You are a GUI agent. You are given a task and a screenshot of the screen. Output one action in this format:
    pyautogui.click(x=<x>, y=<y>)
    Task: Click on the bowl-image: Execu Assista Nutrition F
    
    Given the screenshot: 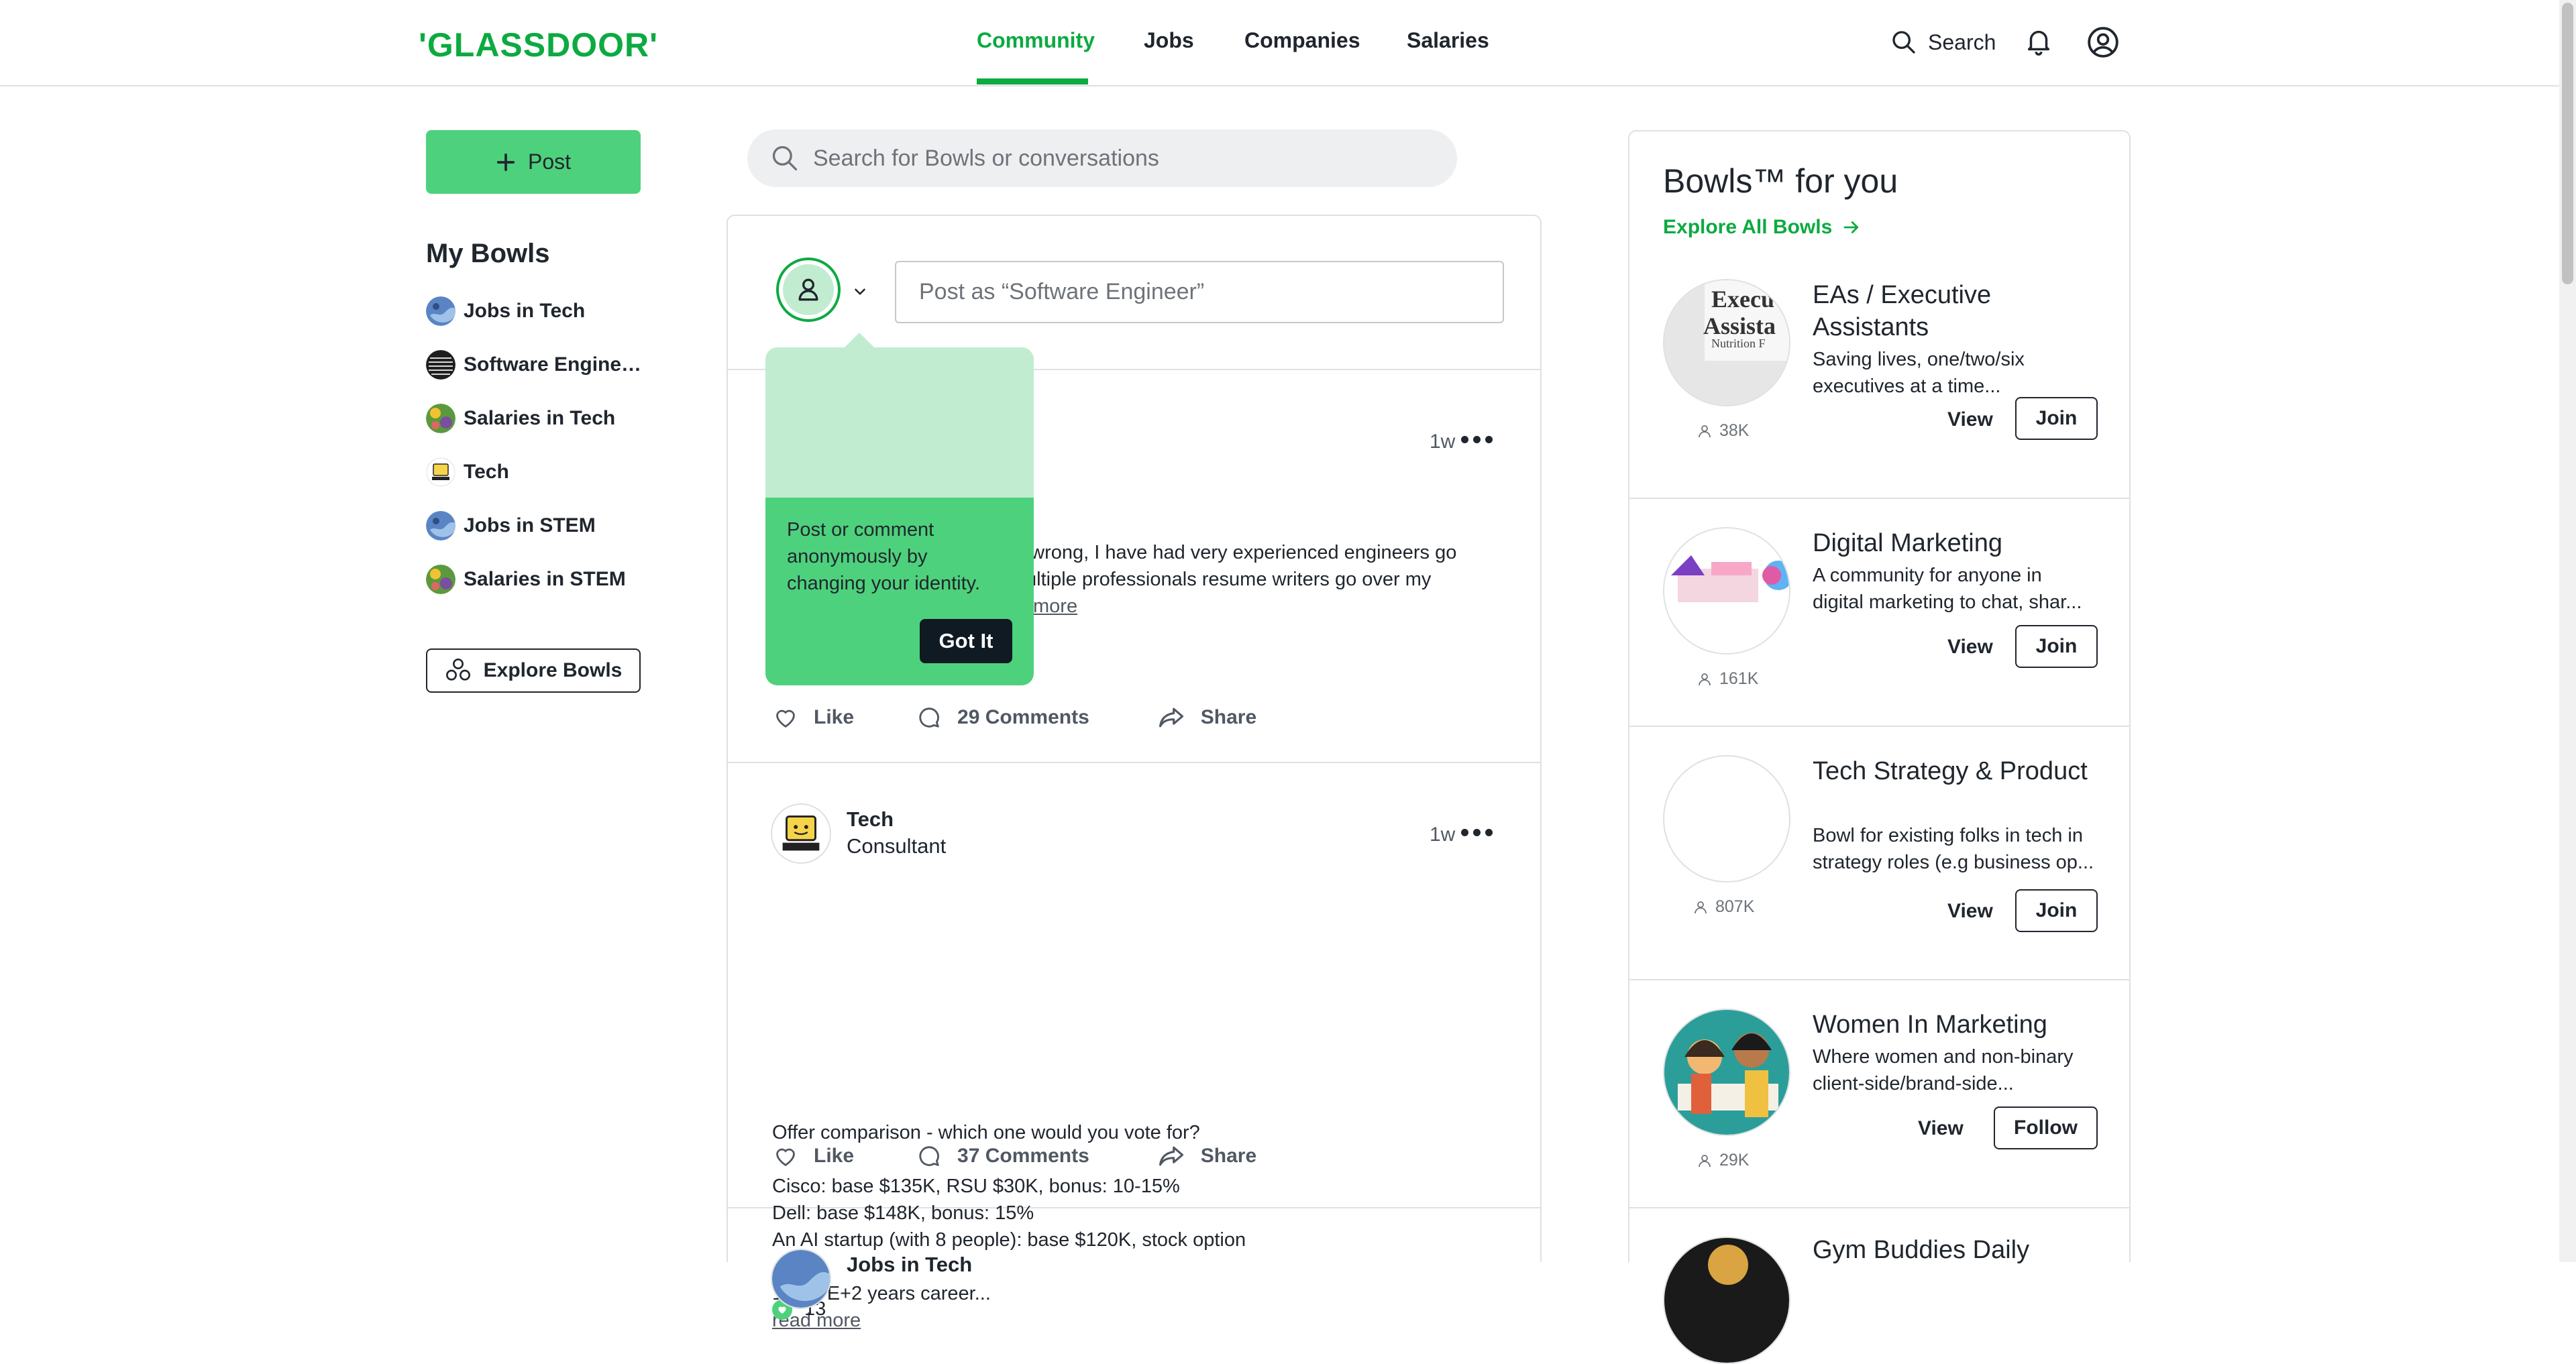 What is the action you would take?
    pyautogui.click(x=1726, y=342)
    